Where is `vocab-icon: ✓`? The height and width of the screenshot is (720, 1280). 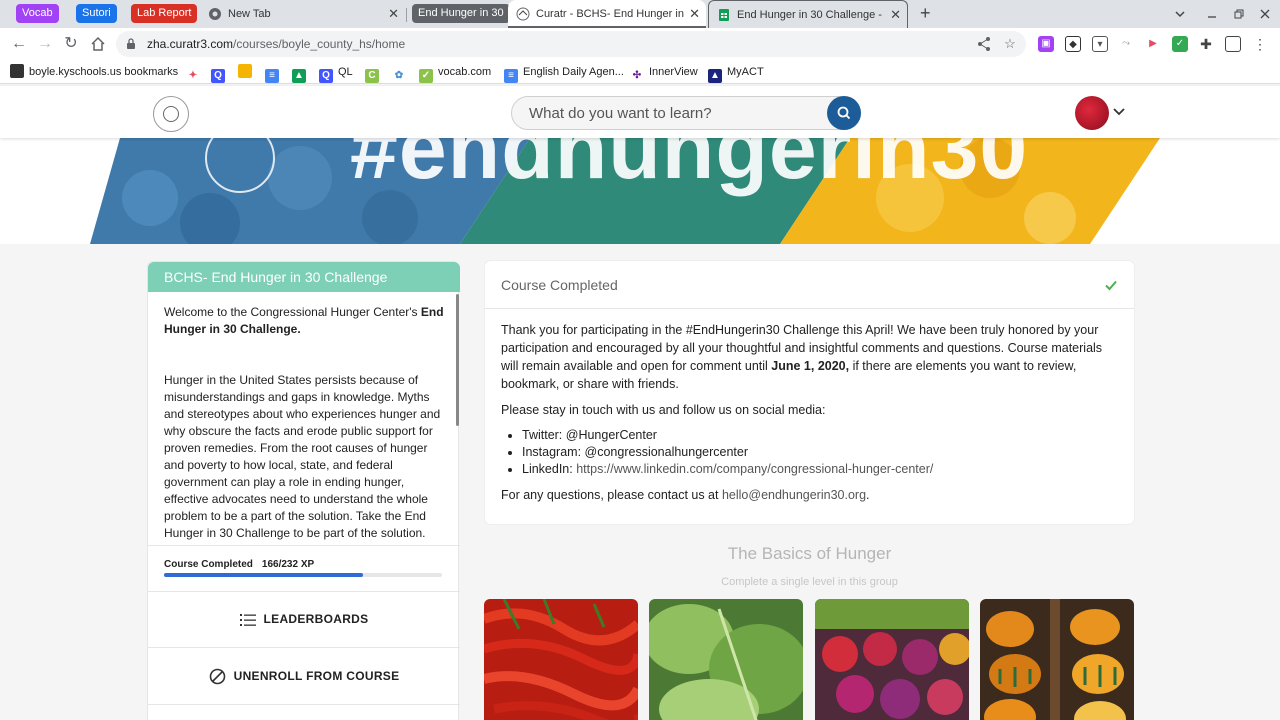 vocab-icon: ✓ is located at coordinates (426, 76).